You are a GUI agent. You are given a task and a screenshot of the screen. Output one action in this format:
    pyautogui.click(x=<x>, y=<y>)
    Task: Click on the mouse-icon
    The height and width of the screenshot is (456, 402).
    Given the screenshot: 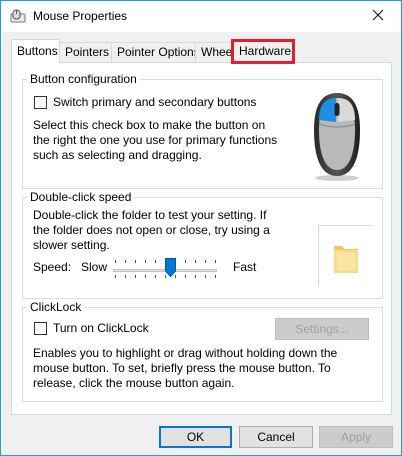 What is the action you would take?
    pyautogui.click(x=18, y=16)
    